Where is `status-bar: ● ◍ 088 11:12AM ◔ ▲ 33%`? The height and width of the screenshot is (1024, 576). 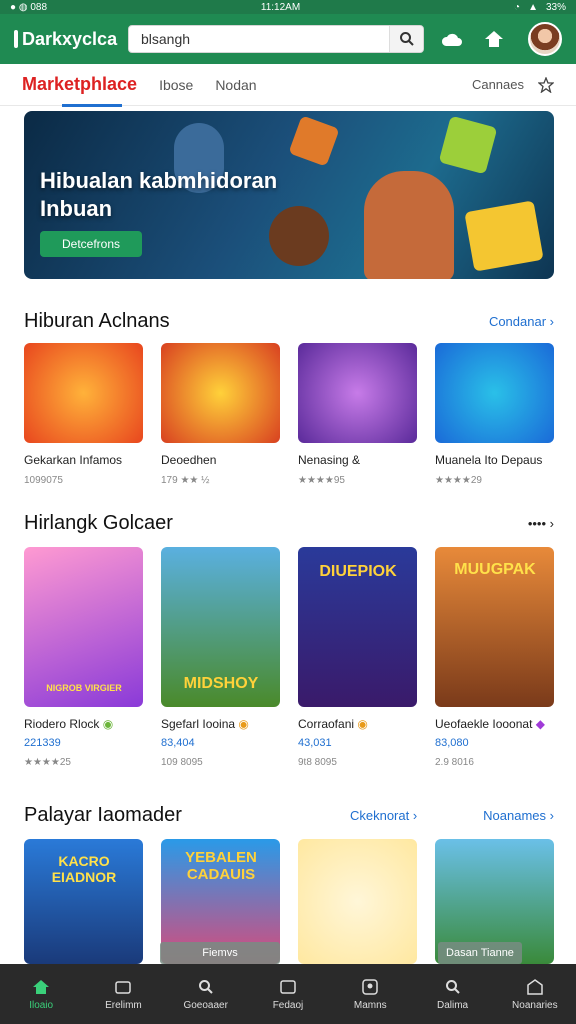
status-bar: ● ◍ 088 11:12AM ◔ ▲ 33% is located at coordinates (288, 7).